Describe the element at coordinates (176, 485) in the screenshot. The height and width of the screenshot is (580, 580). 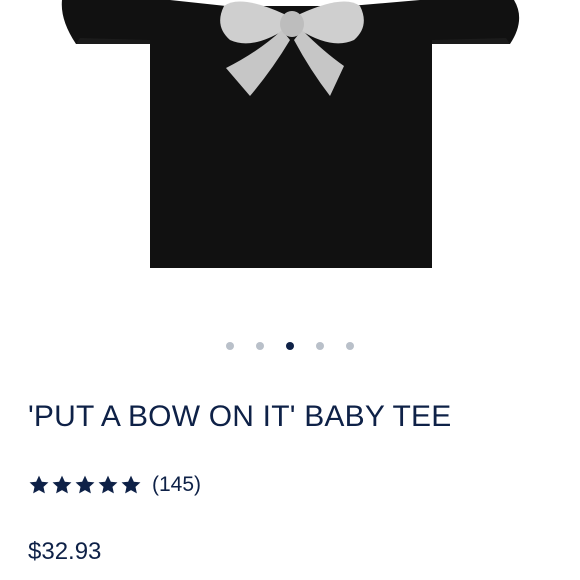
I see `review-count: (145)` at that location.